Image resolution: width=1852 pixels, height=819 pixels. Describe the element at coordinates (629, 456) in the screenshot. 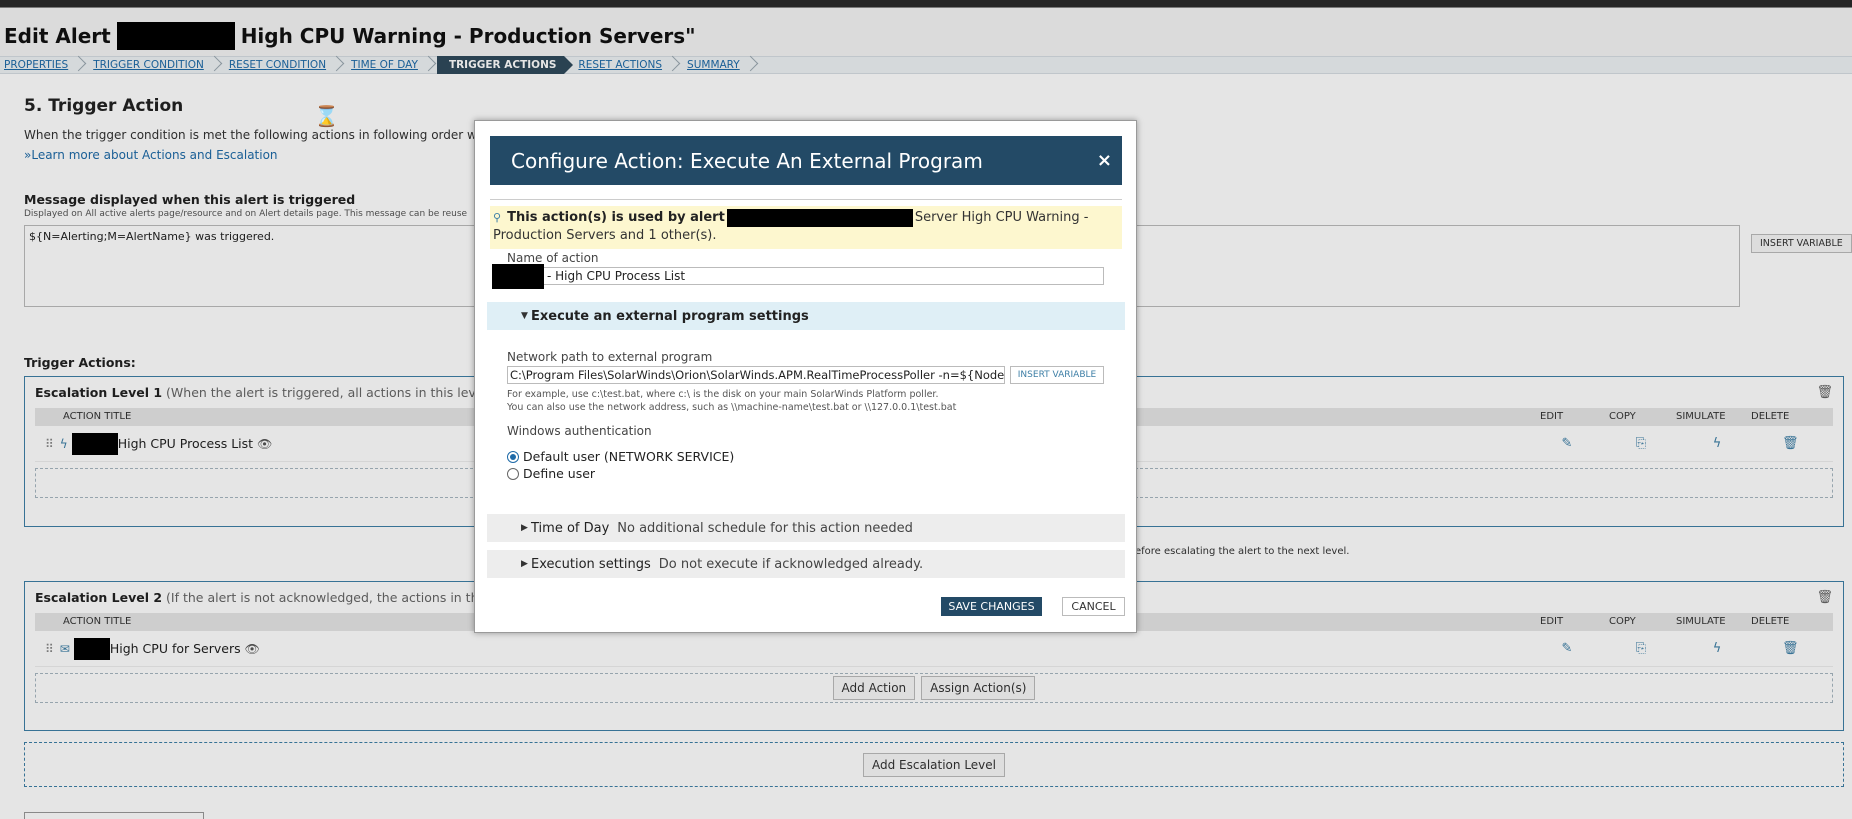

I see `radio-label: Default user (NETWORK SERVICE)` at that location.